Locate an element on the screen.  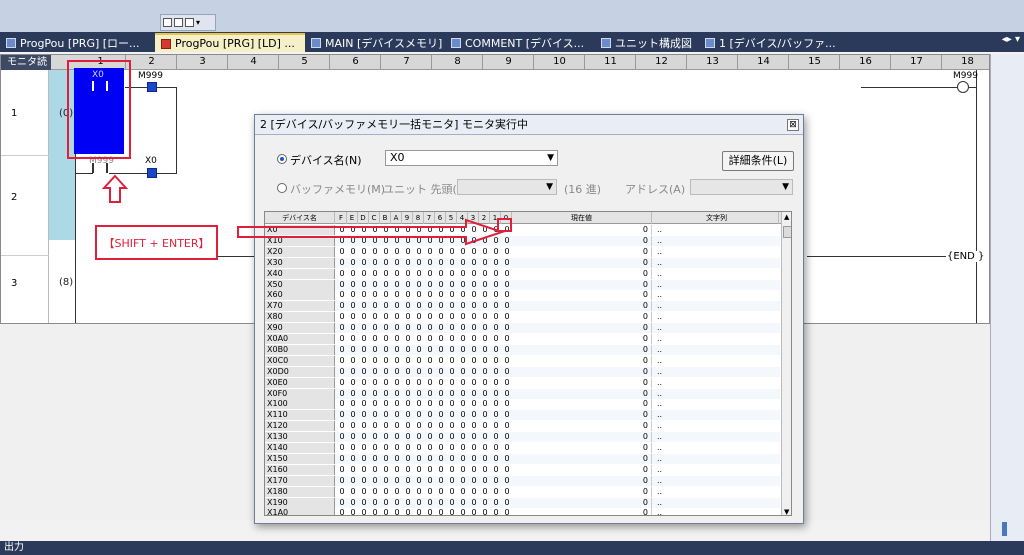
grid-row: X60 0 0 0 0 0 0 0 0 0 0 0 0 0 0 0 0 0.. is located at coordinates (522, 295).